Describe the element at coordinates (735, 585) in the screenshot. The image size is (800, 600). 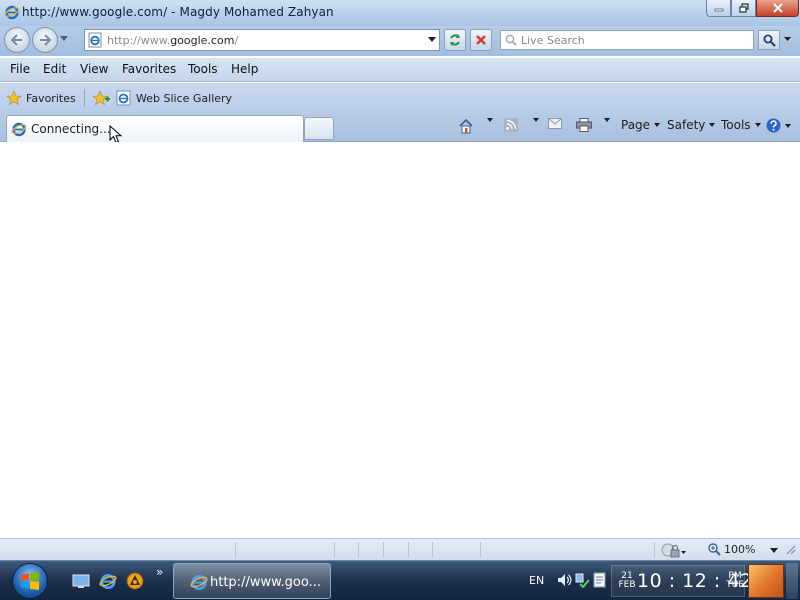
I see `clock-weekday: TUE` at that location.